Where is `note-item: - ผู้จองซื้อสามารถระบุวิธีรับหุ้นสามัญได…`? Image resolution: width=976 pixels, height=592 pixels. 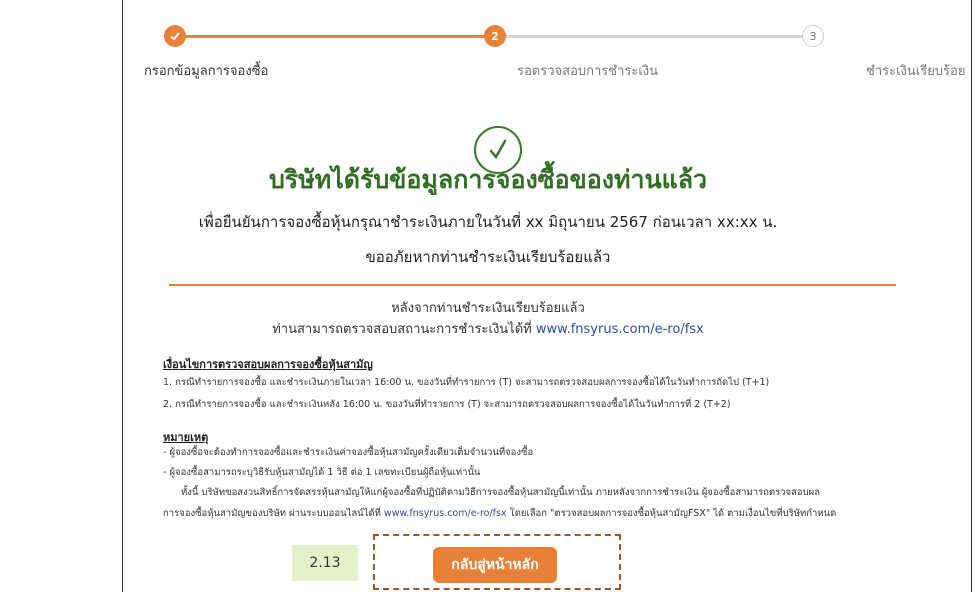
note-item: - ผู้จองซื้อสามารถระบุวิธีรับหุ้นสามัญได… is located at coordinates (322, 472).